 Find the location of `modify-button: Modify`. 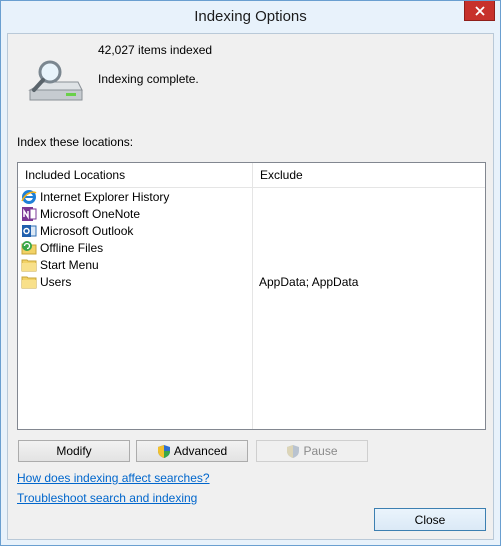

modify-button: Modify is located at coordinates (74, 451).